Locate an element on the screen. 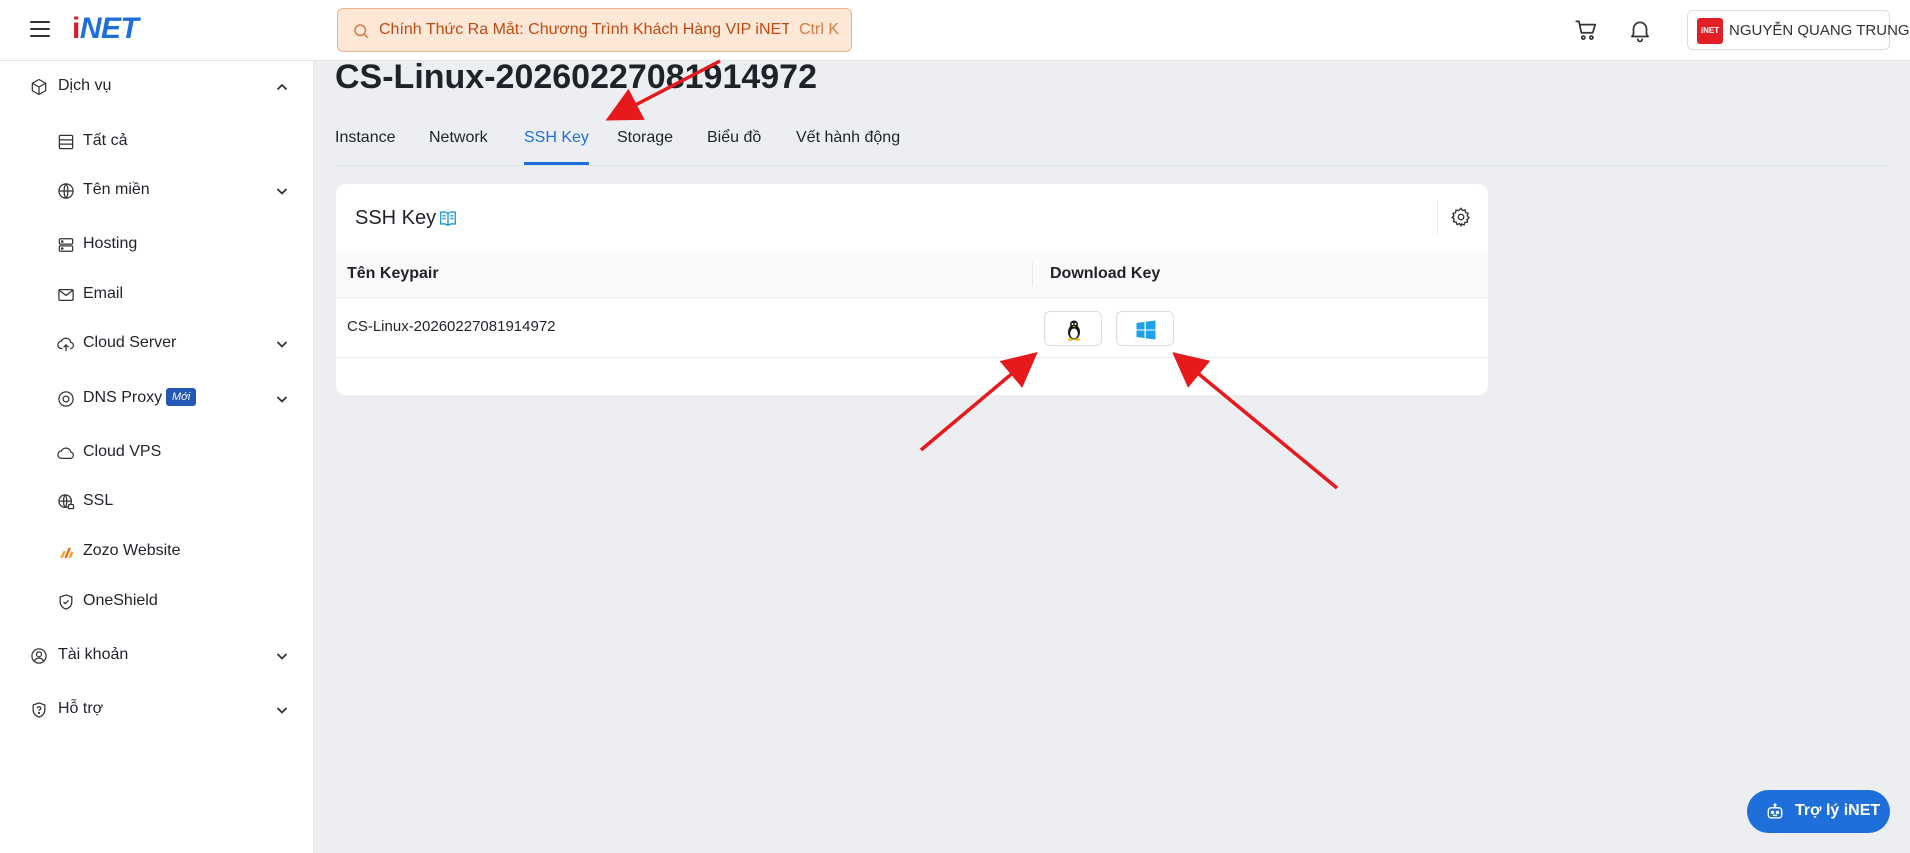 The height and width of the screenshot is (853, 1910). book-icon is located at coordinates (448, 219).